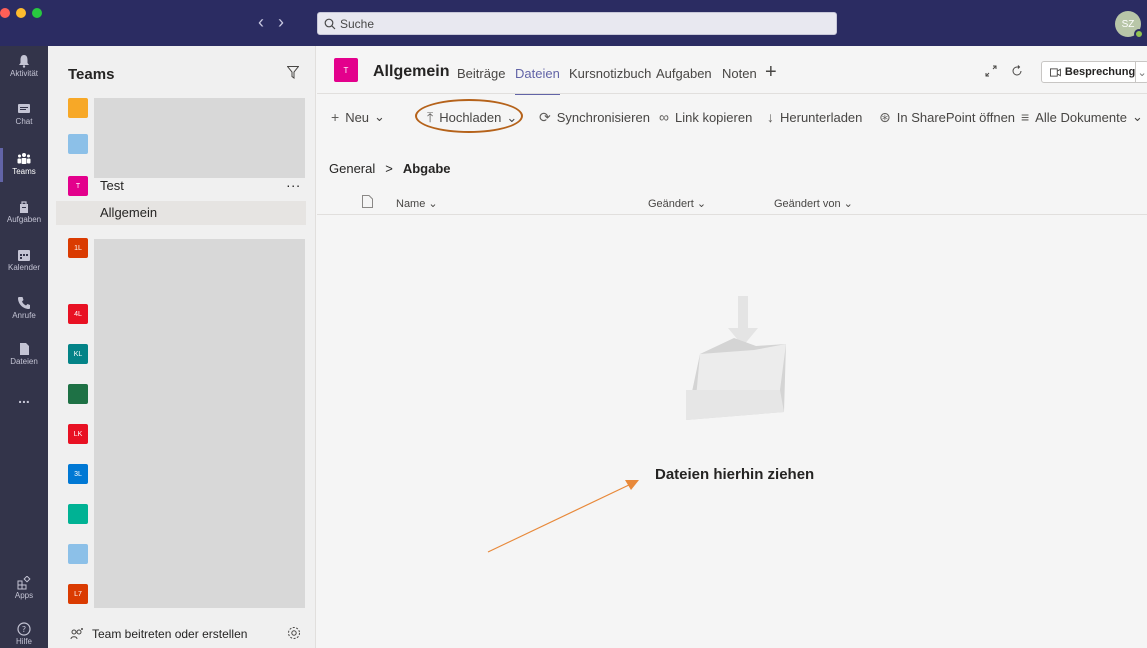  Describe the element at coordinates (24, 61) in the screenshot. I see `bell-icon` at that location.